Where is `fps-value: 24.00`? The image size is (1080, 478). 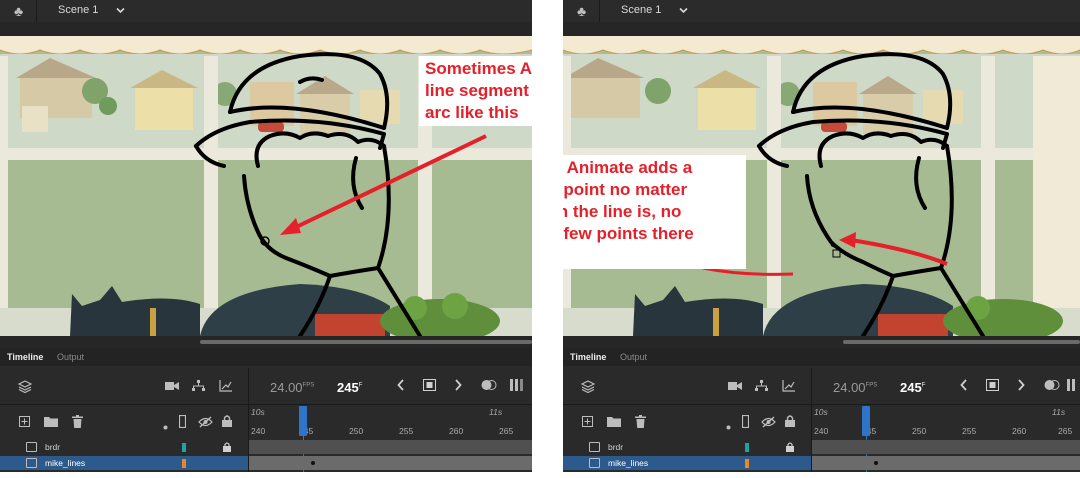
fps-value: 24.00 is located at coordinates (849, 387).